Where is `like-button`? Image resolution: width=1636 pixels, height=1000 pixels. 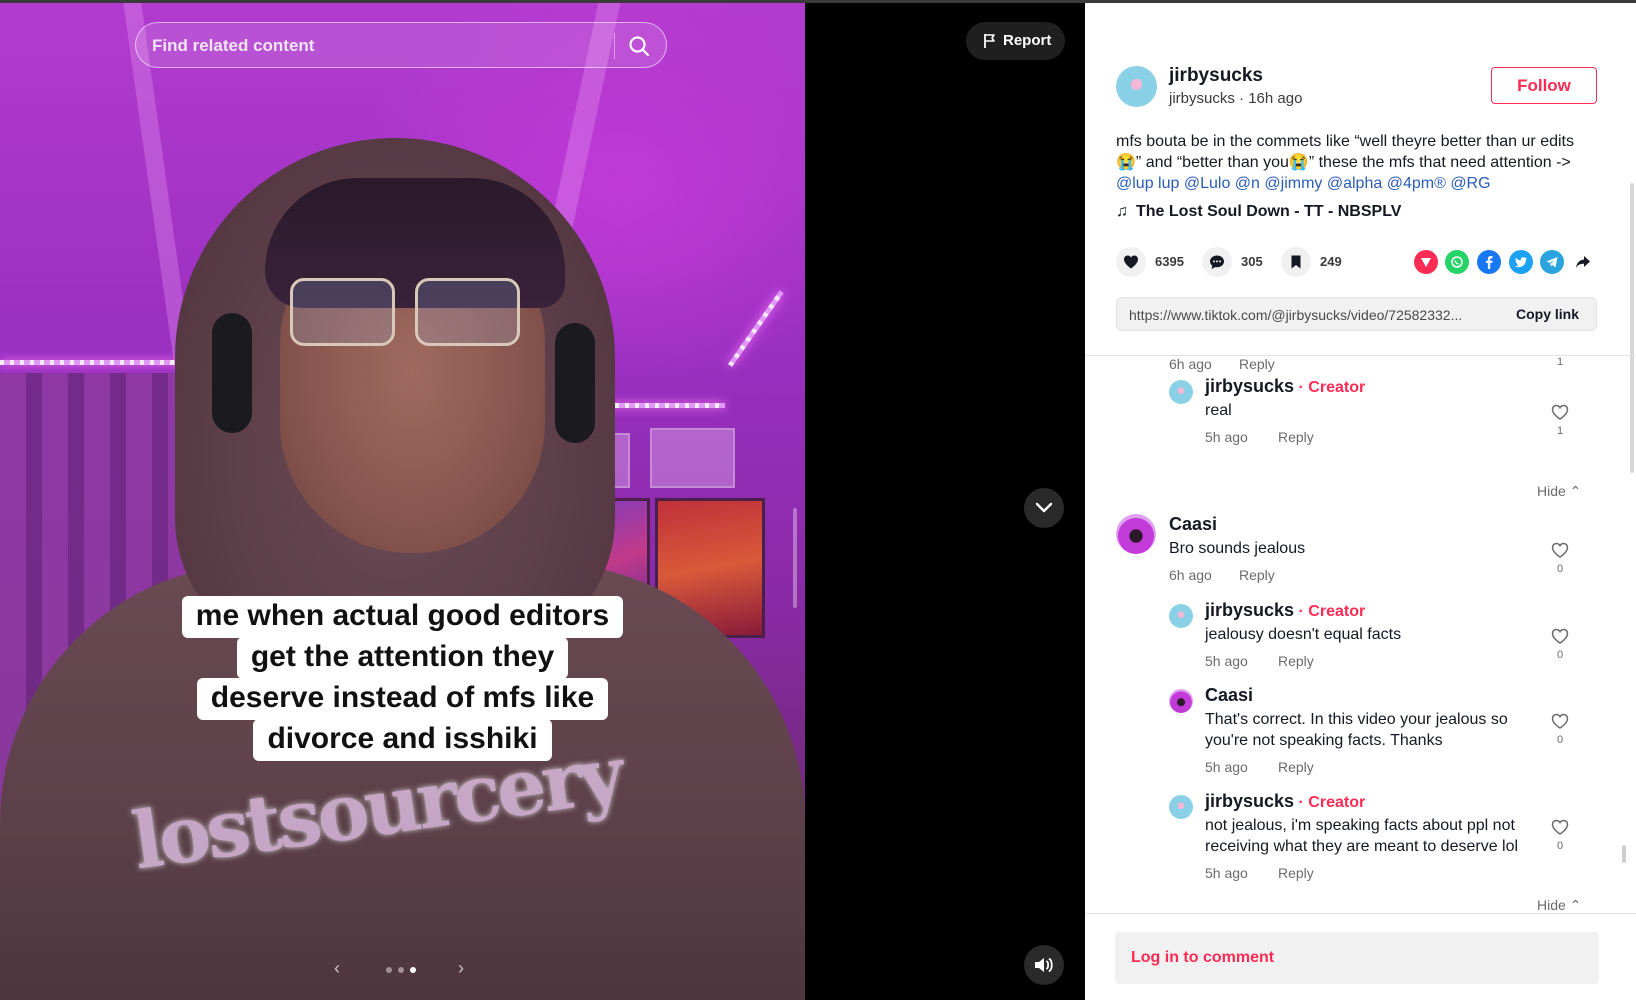
like-button is located at coordinates (1131, 262).